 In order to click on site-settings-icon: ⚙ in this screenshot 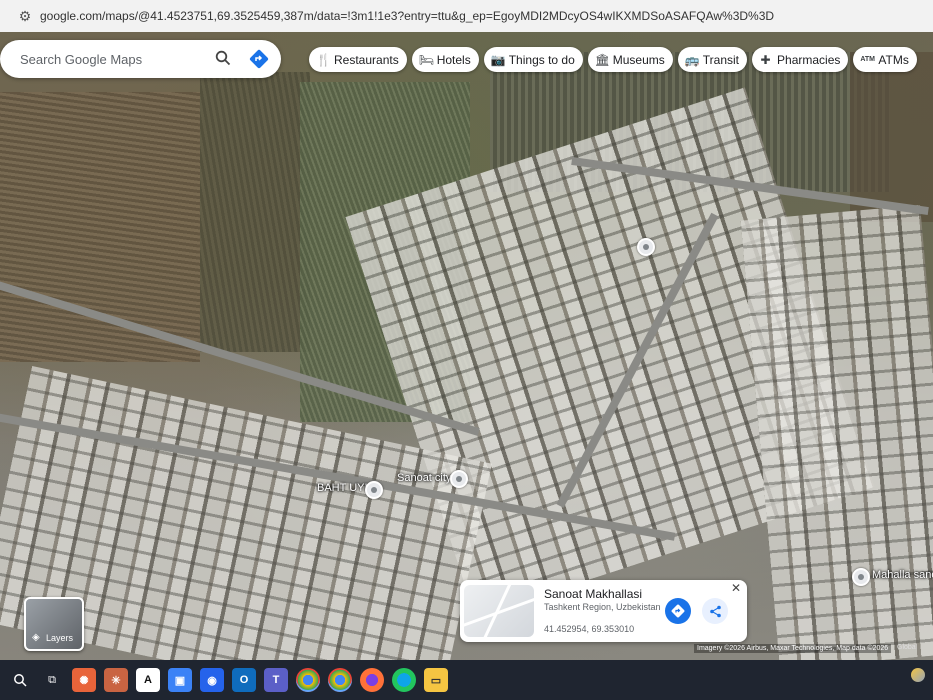, I will do `click(25, 16)`.